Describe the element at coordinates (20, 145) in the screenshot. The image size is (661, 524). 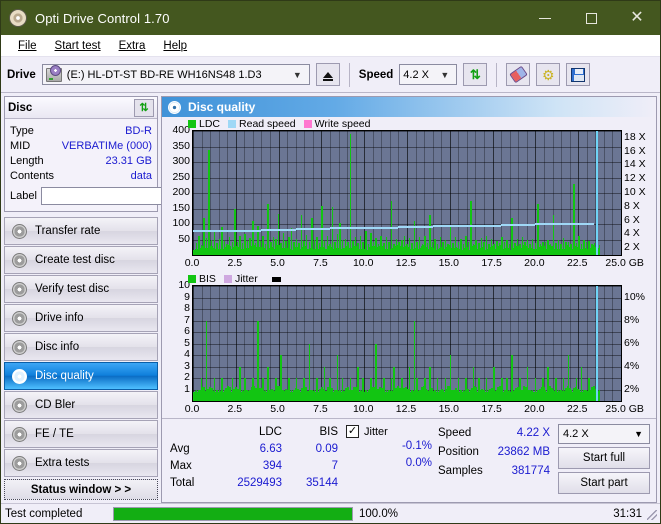
I see `disc-mid-label: MID` at that location.